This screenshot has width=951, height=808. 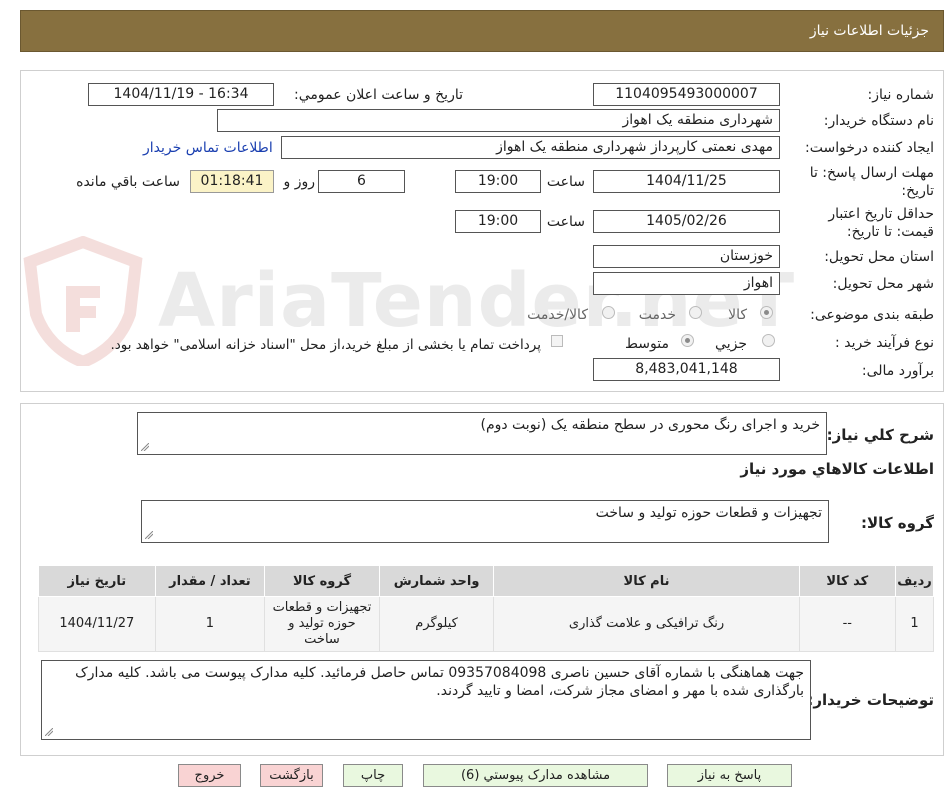 I want to click on creator-label: ايجاد کننده درخواست:, so click(x=869, y=148).